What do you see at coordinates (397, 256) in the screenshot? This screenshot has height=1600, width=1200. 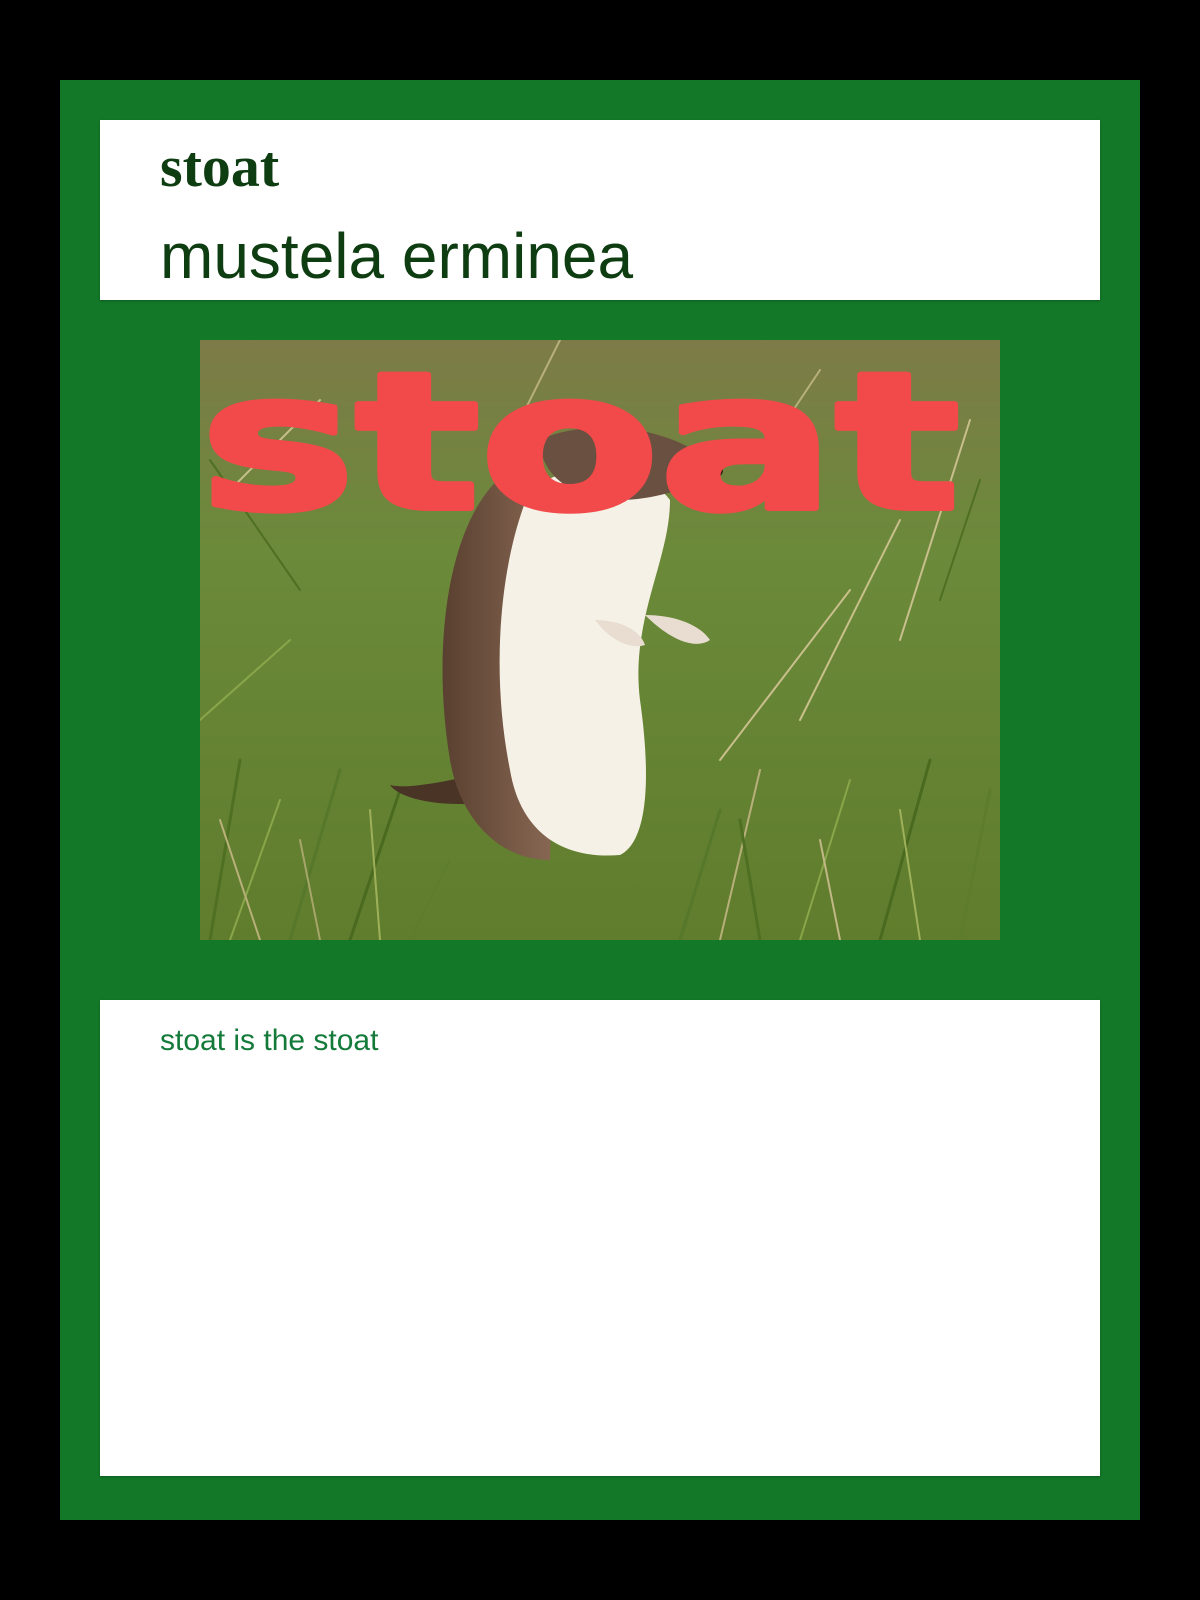 I see `latin-name: mustela erminea` at bounding box center [397, 256].